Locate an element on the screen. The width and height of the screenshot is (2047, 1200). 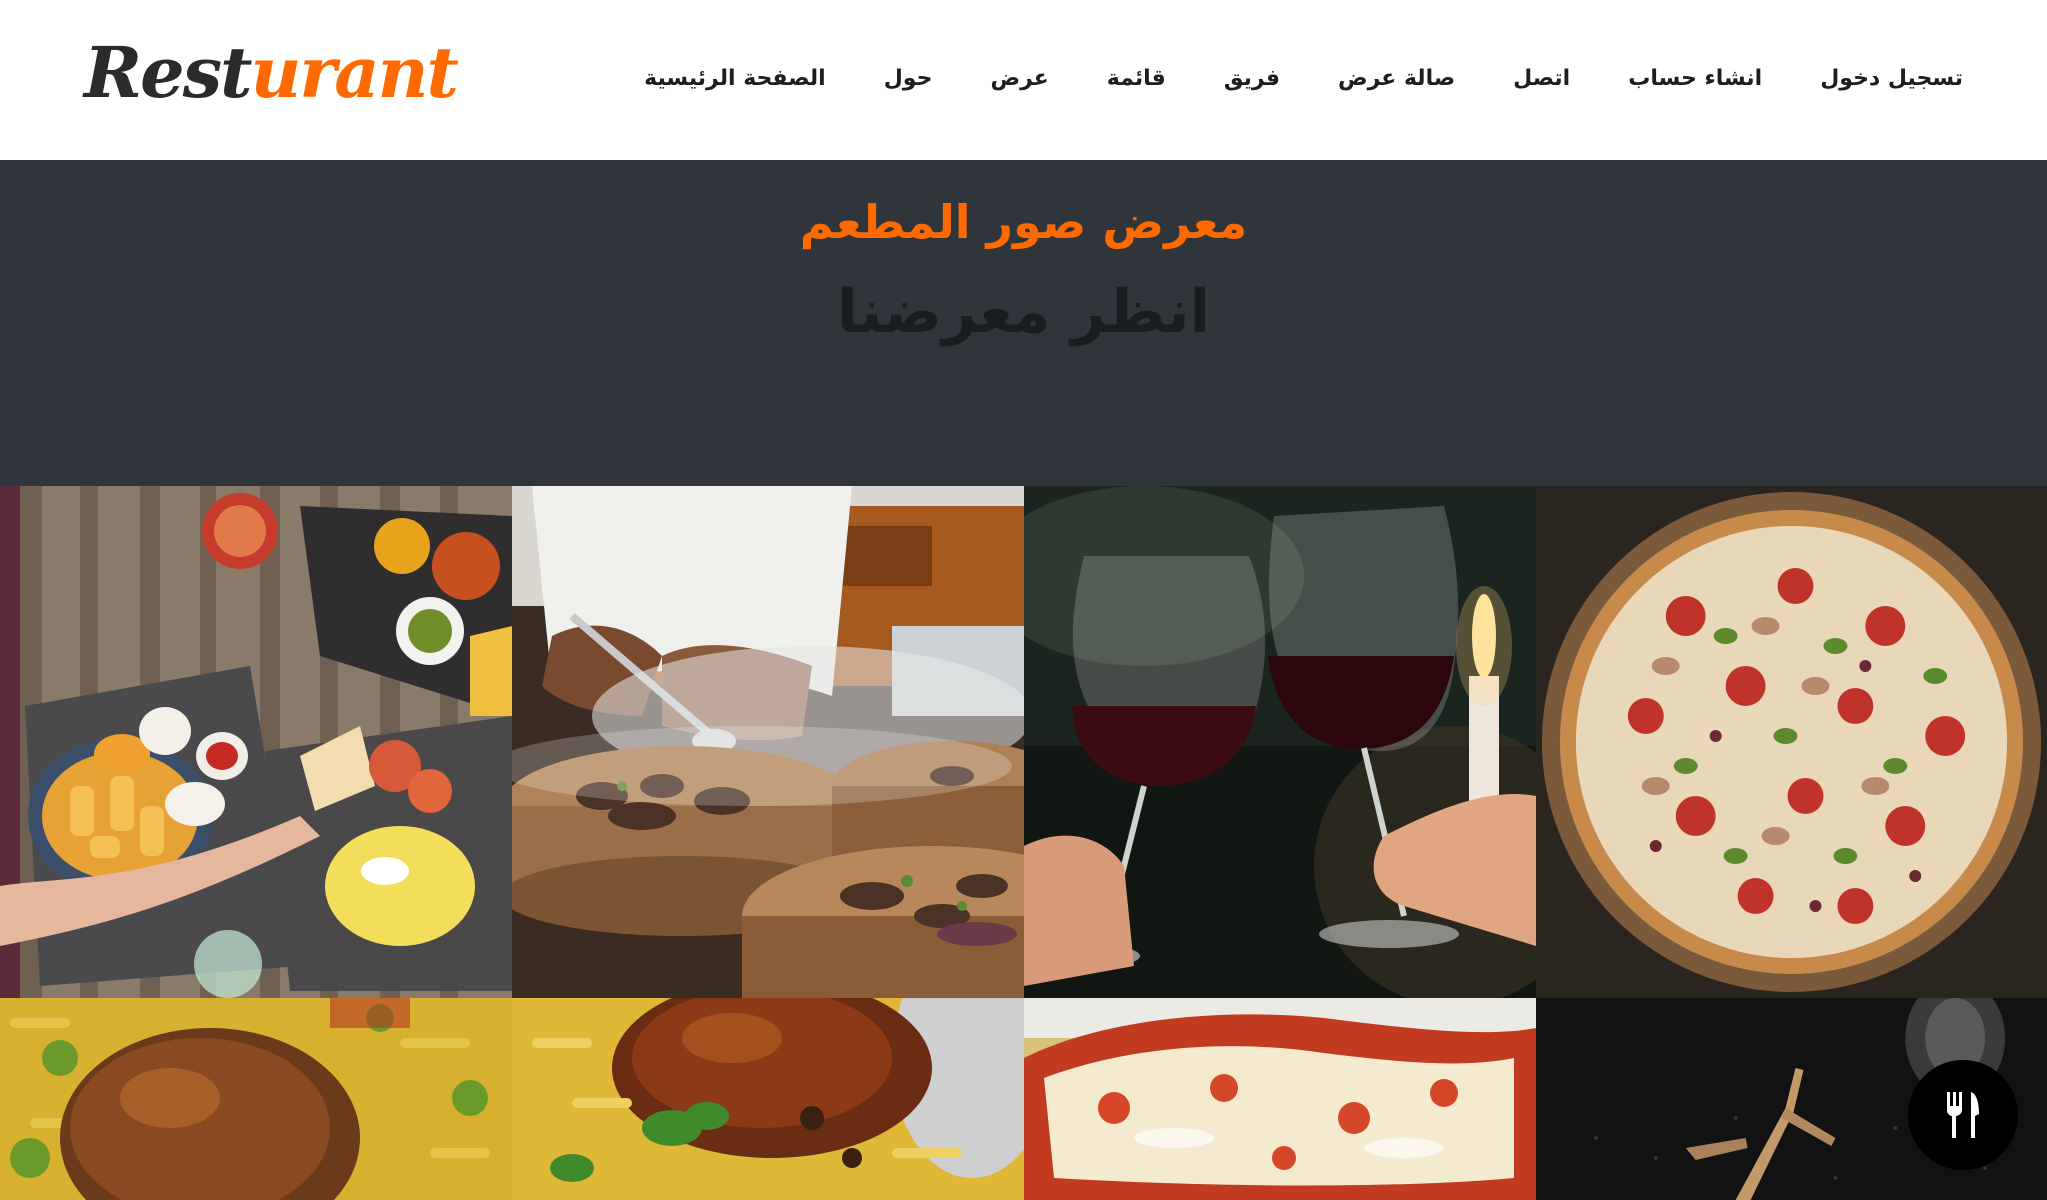
nav-about: حول is located at coordinates (908, 79).